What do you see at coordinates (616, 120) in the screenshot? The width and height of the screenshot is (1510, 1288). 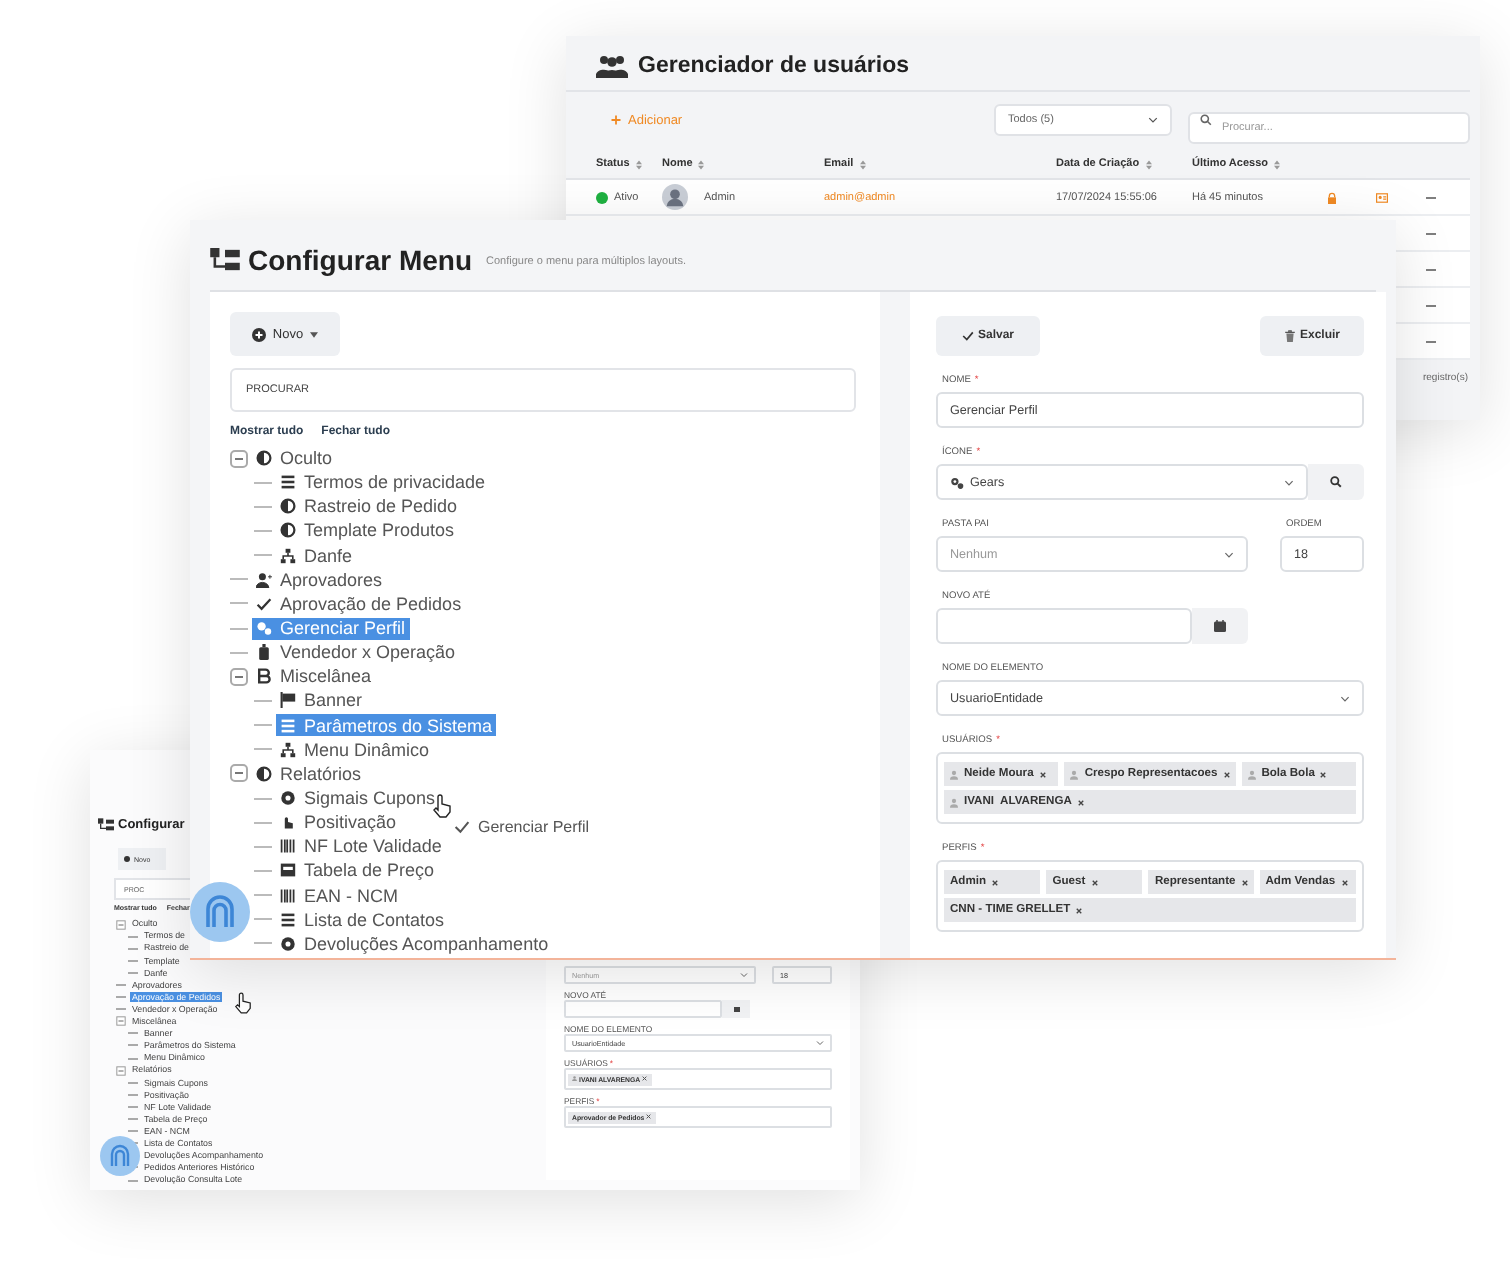 I see `plus-icon` at bounding box center [616, 120].